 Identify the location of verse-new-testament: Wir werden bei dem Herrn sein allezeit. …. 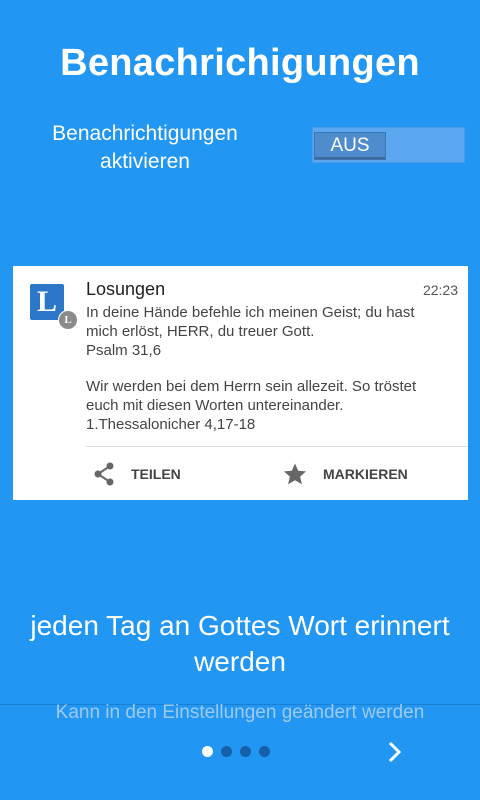
(266, 405).